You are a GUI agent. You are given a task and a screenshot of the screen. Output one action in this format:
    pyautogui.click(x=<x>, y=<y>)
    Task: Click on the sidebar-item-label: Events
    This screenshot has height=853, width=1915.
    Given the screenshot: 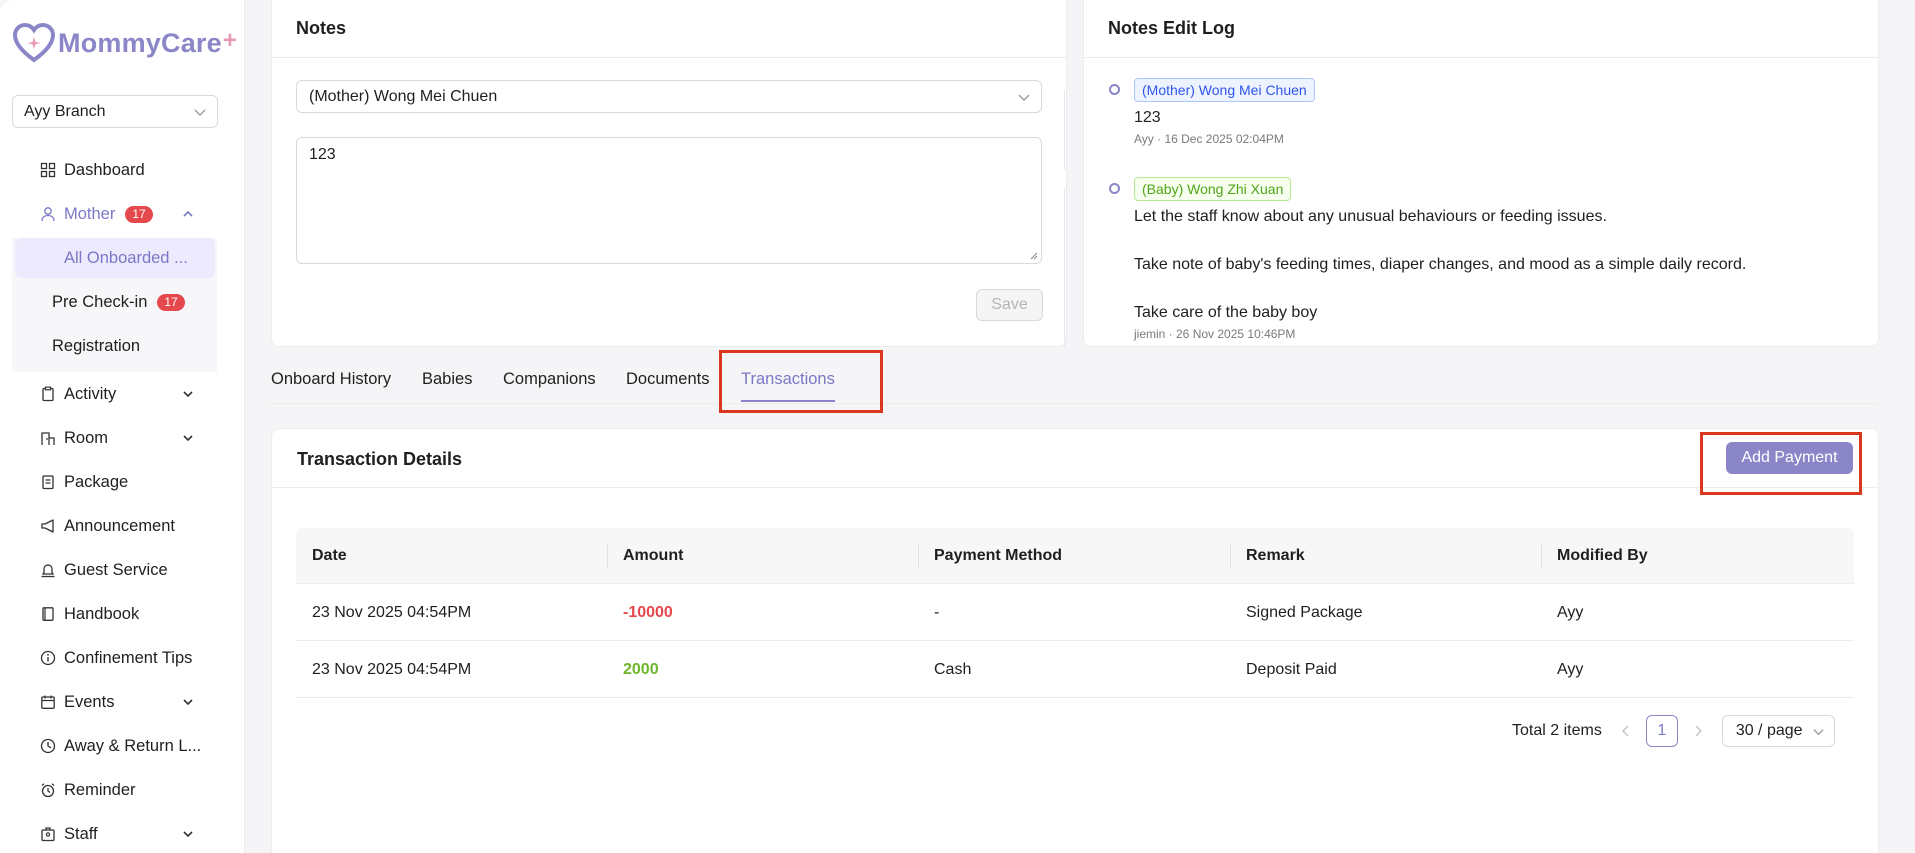 What is the action you would take?
    pyautogui.click(x=89, y=701)
    